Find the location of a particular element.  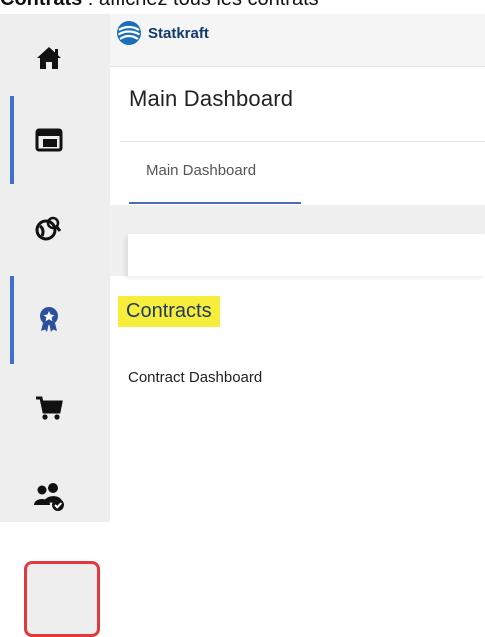

nav-cart is located at coordinates (60, 408).